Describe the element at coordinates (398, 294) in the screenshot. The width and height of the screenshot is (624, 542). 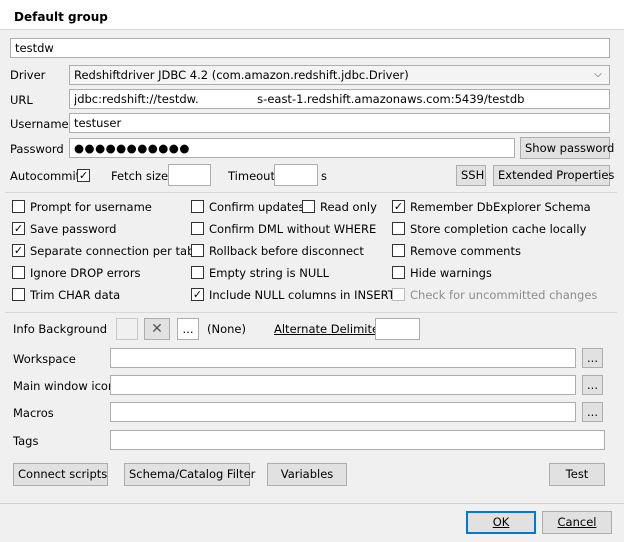
I see `check-uncommitted-checkbox` at that location.